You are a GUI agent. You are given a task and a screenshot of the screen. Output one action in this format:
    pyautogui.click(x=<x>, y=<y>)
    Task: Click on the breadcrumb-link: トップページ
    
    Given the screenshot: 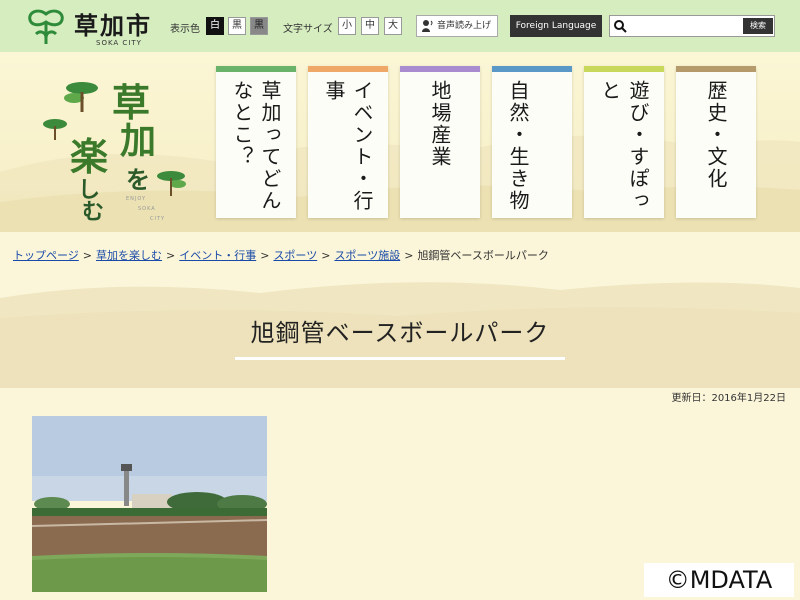 What is the action you would take?
    pyautogui.click(x=46, y=255)
    